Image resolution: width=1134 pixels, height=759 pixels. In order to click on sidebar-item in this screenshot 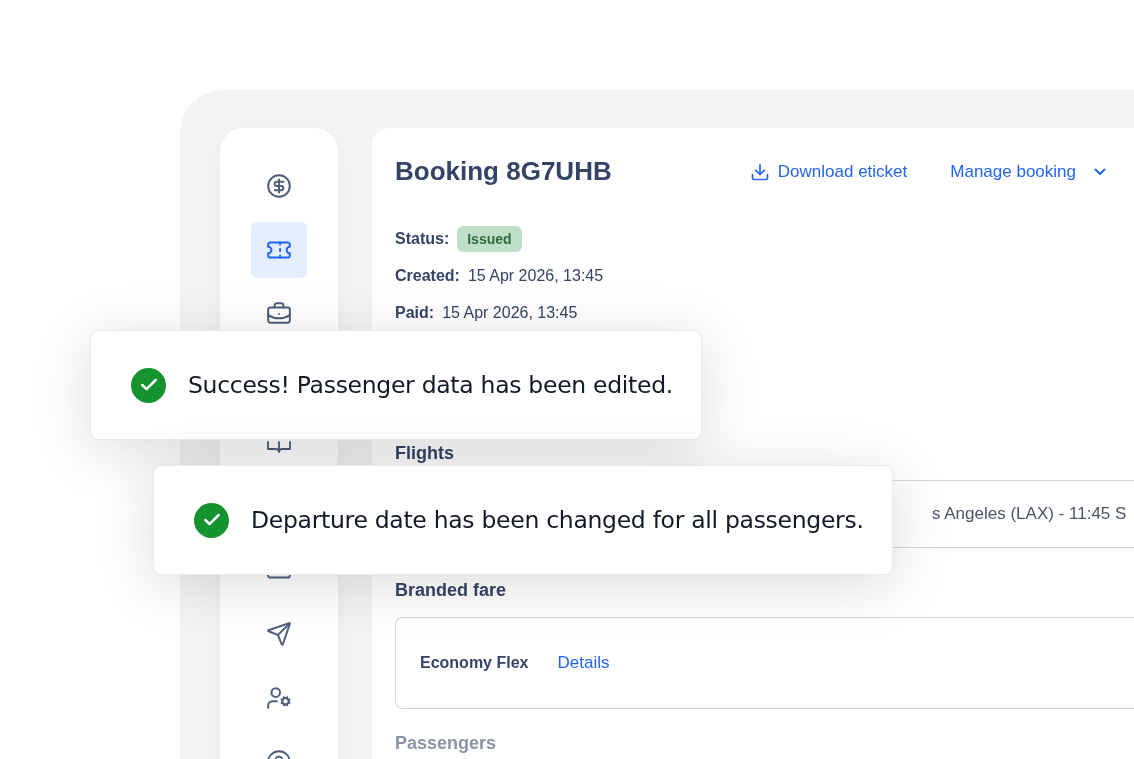, I will do `click(279, 250)`.